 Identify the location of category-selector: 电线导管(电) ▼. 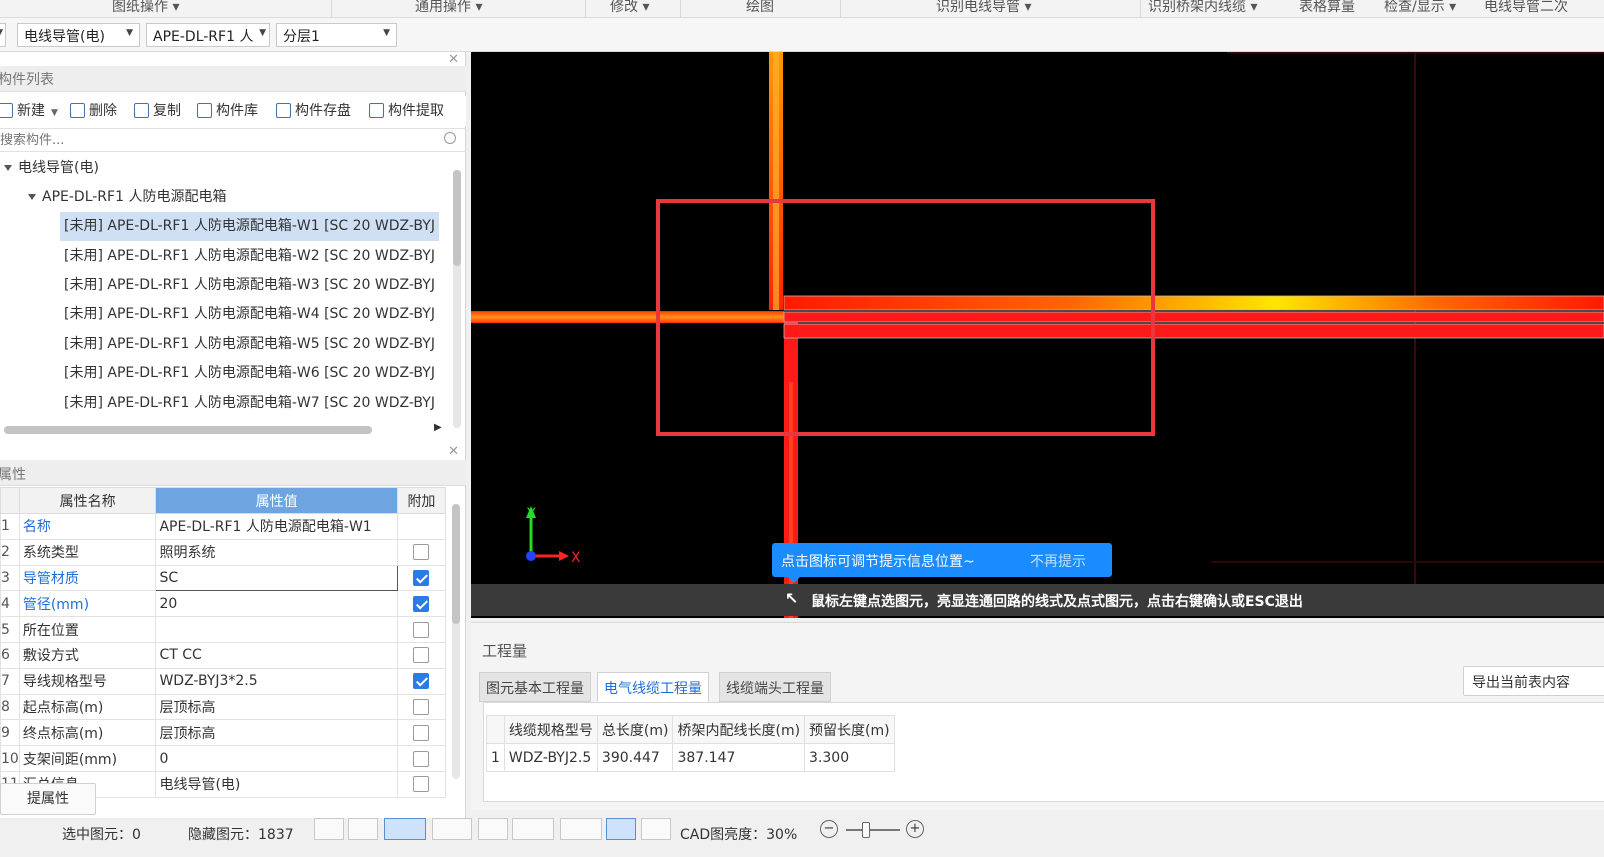
(78, 35).